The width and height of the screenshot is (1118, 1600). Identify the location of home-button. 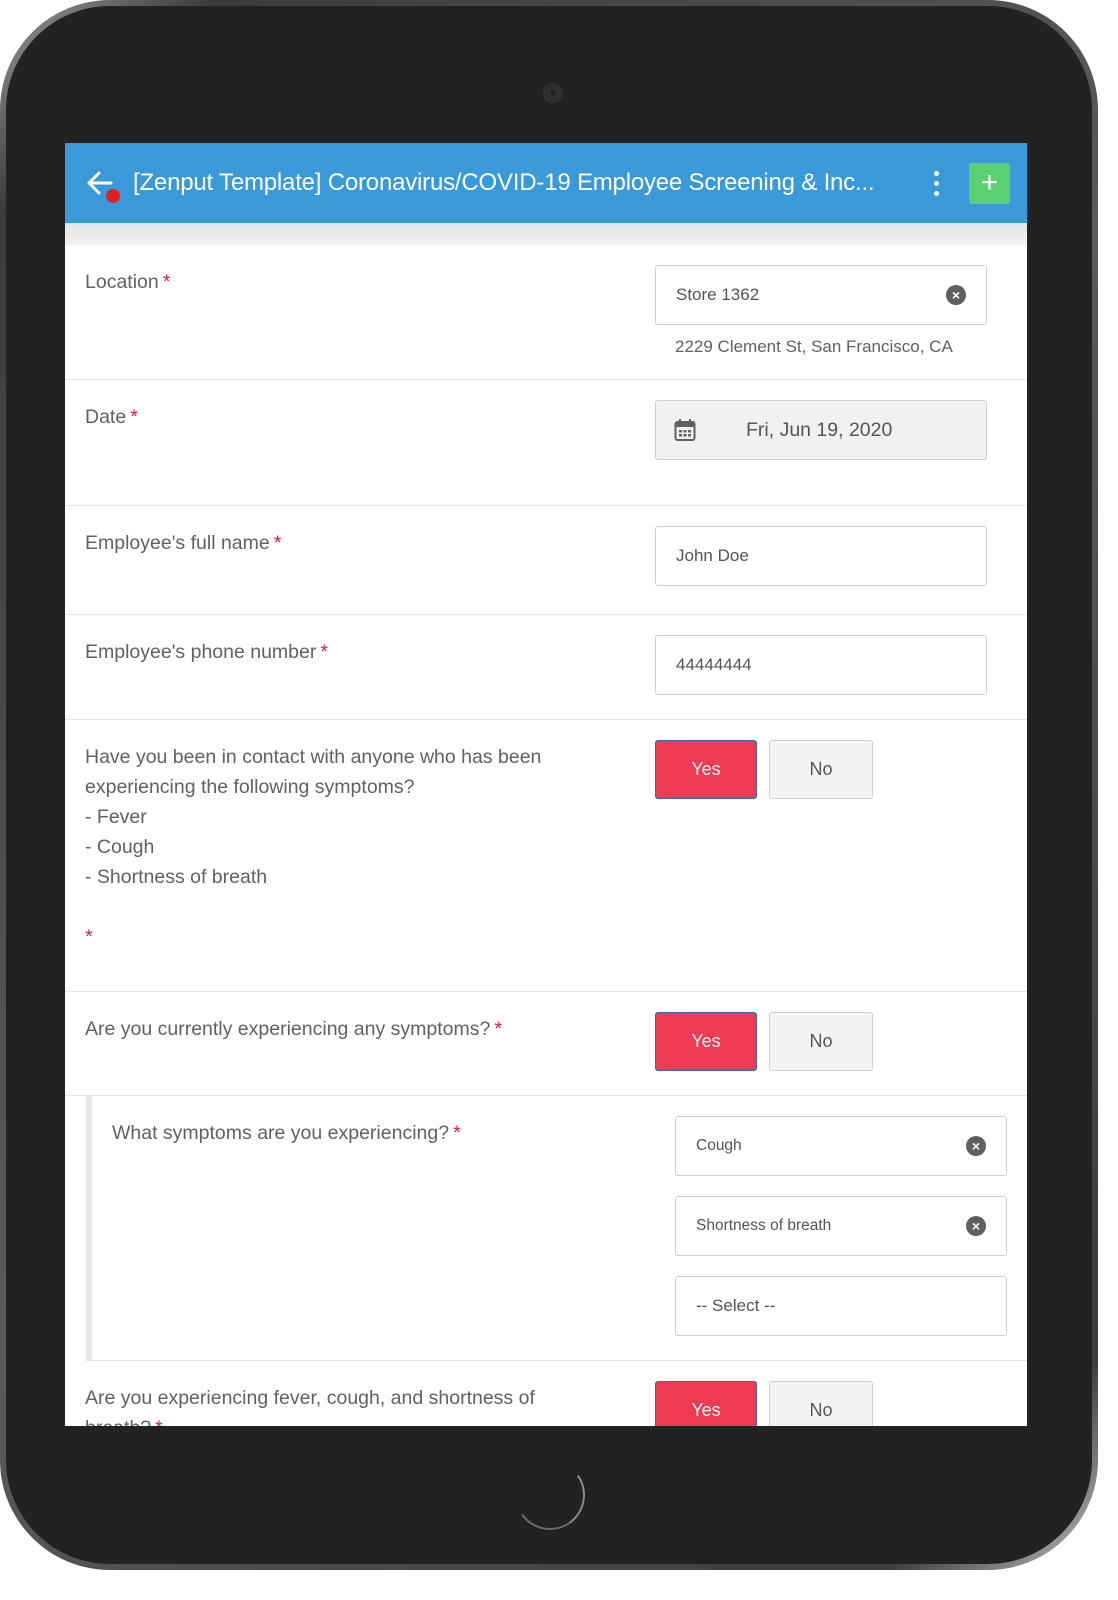
(550, 1495).